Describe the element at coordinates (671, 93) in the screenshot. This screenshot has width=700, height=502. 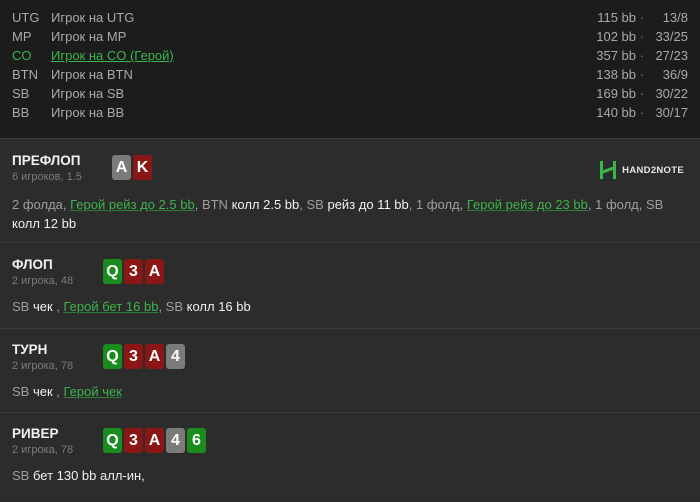
I see `player-stats: 30/22` at that location.